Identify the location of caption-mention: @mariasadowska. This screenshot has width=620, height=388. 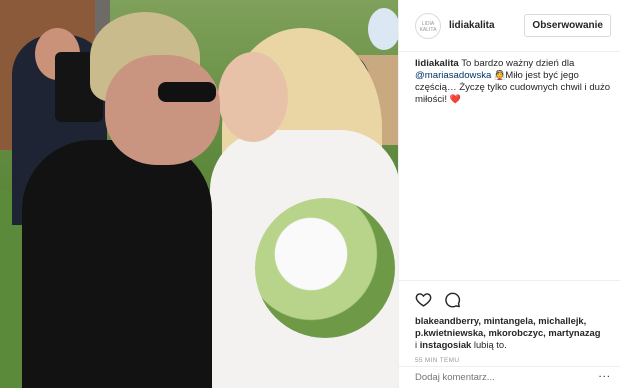
(453, 75).